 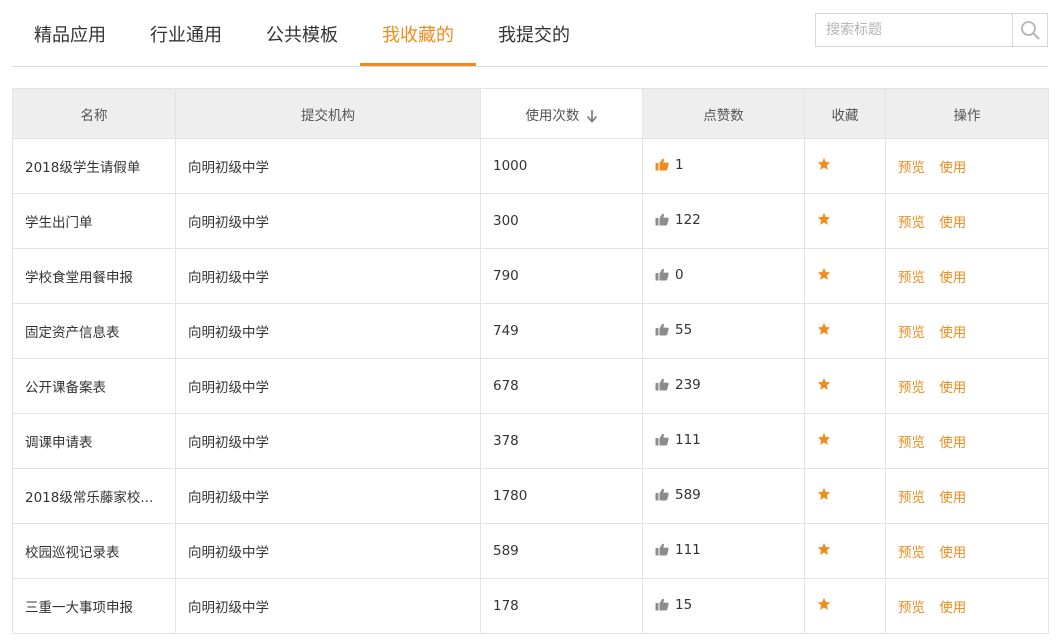 What do you see at coordinates (673, 605) in the screenshot?
I see `like-button: 15` at bounding box center [673, 605].